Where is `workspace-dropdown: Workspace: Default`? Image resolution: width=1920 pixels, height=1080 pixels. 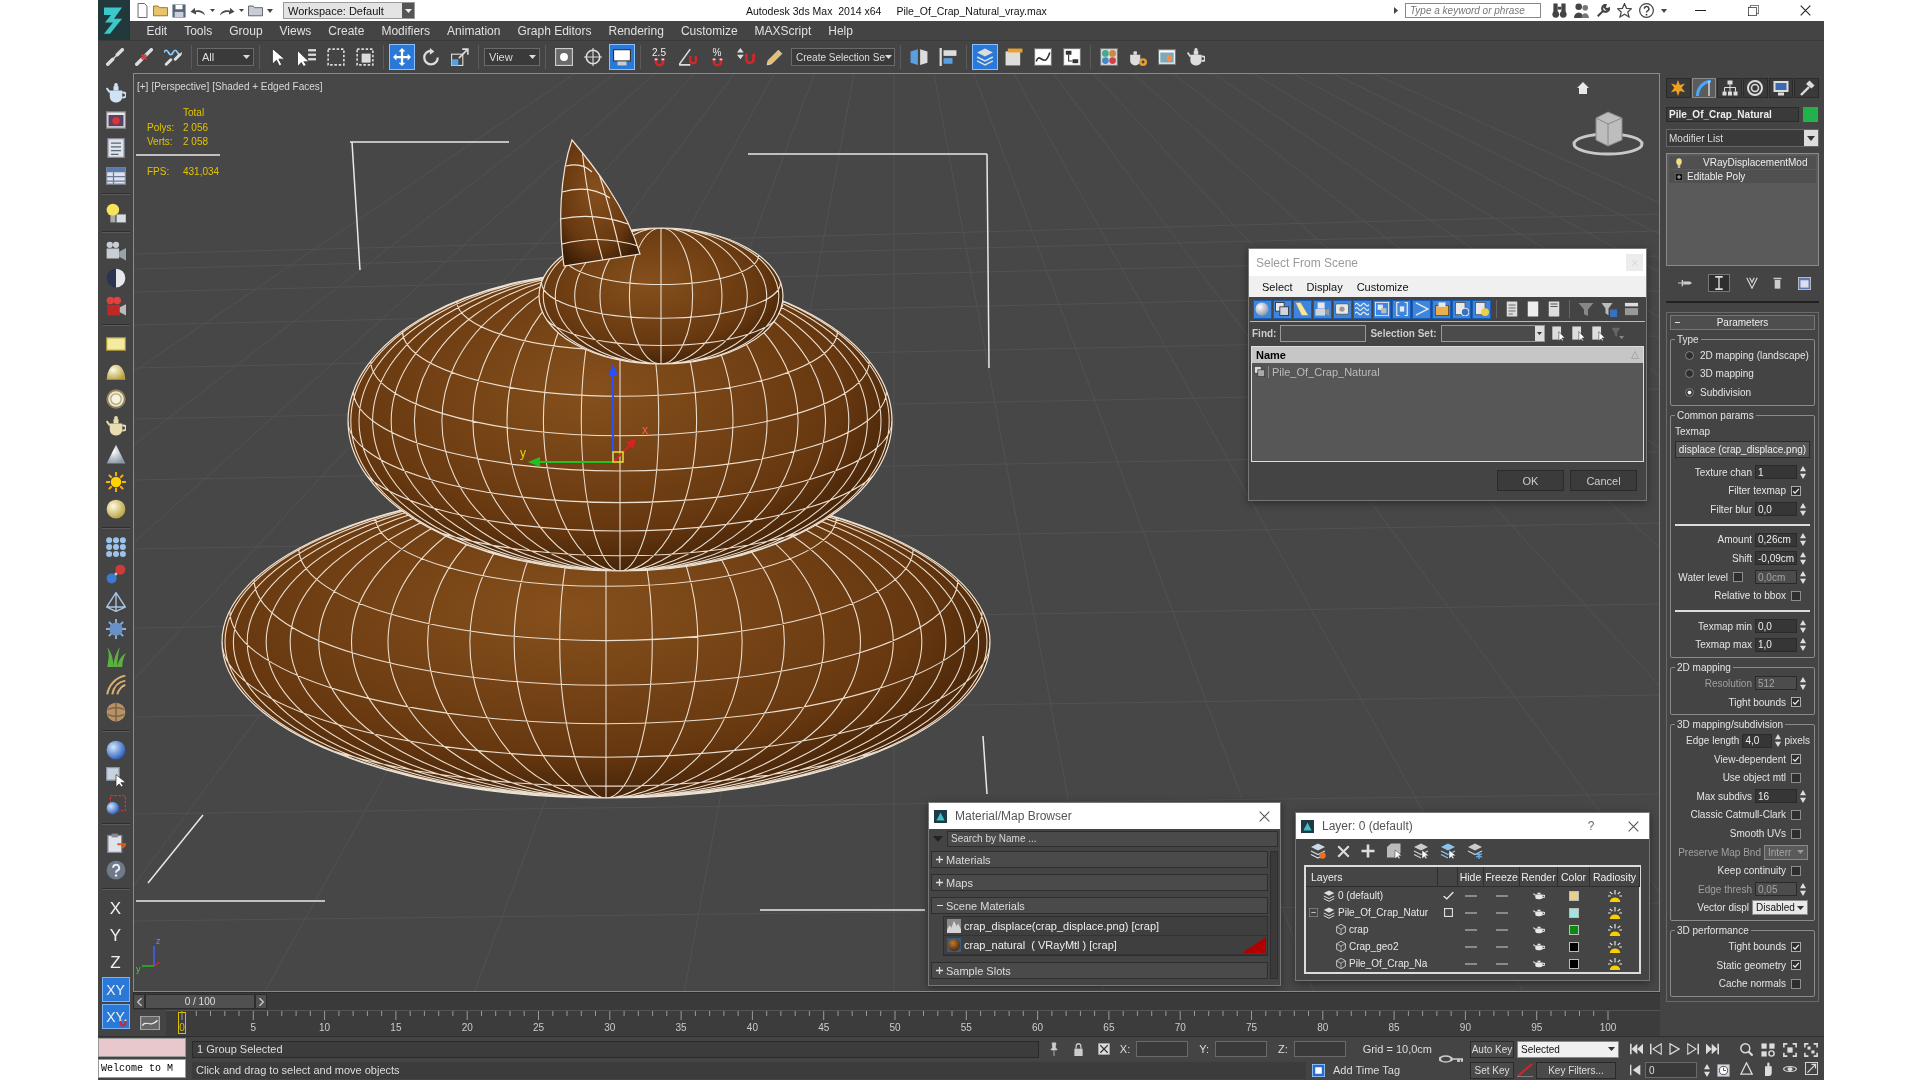
workspace-dropdown: Workspace: Default is located at coordinates (349, 10).